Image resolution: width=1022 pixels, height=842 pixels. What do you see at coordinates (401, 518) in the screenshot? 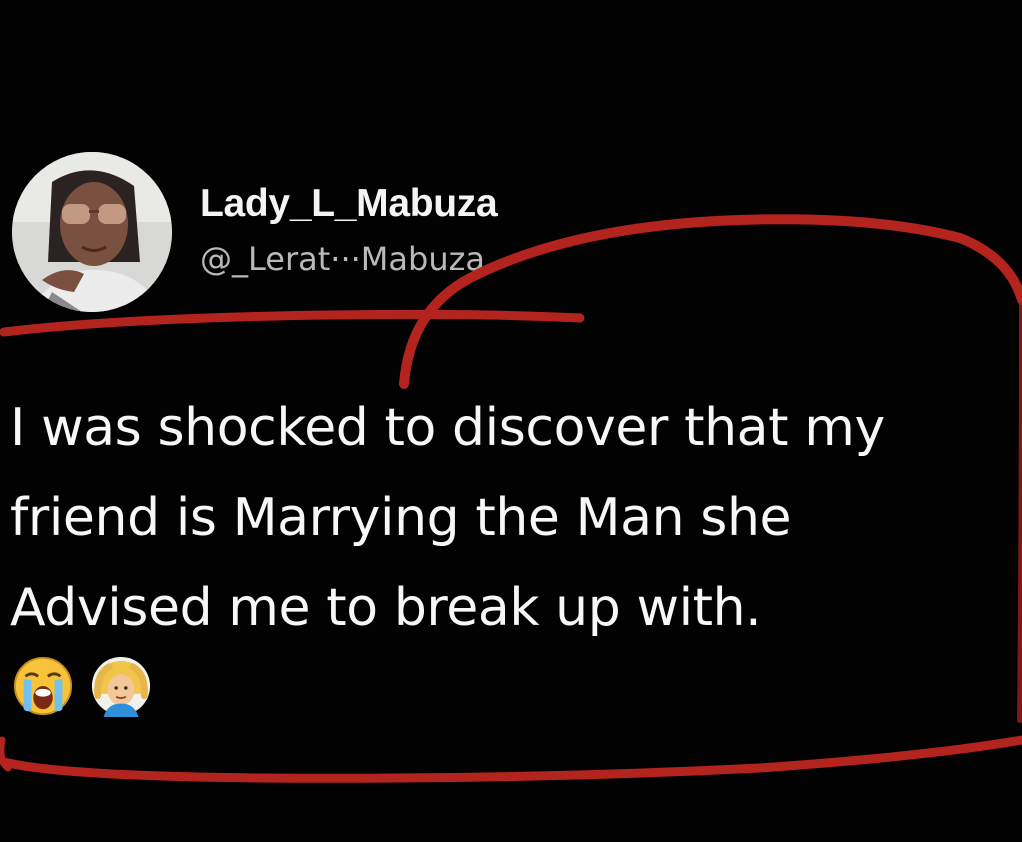
I see `tweet-text-line: friend is Marrying the Man she` at bounding box center [401, 518].